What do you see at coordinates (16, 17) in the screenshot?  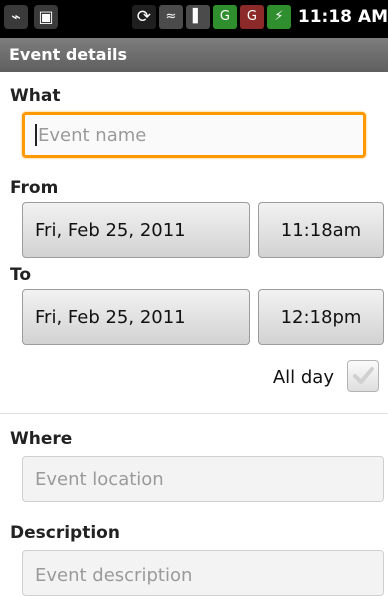 I see `usb-icon: ⌁` at bounding box center [16, 17].